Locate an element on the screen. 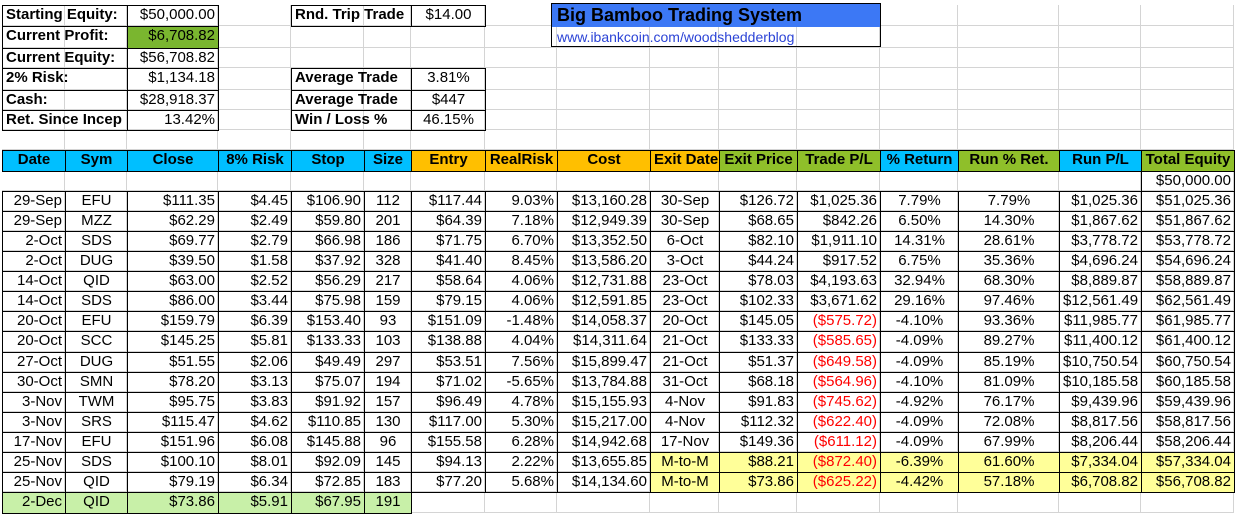 The width and height of the screenshot is (1235, 515). summary-value: $28,918.37 is located at coordinates (173, 100).